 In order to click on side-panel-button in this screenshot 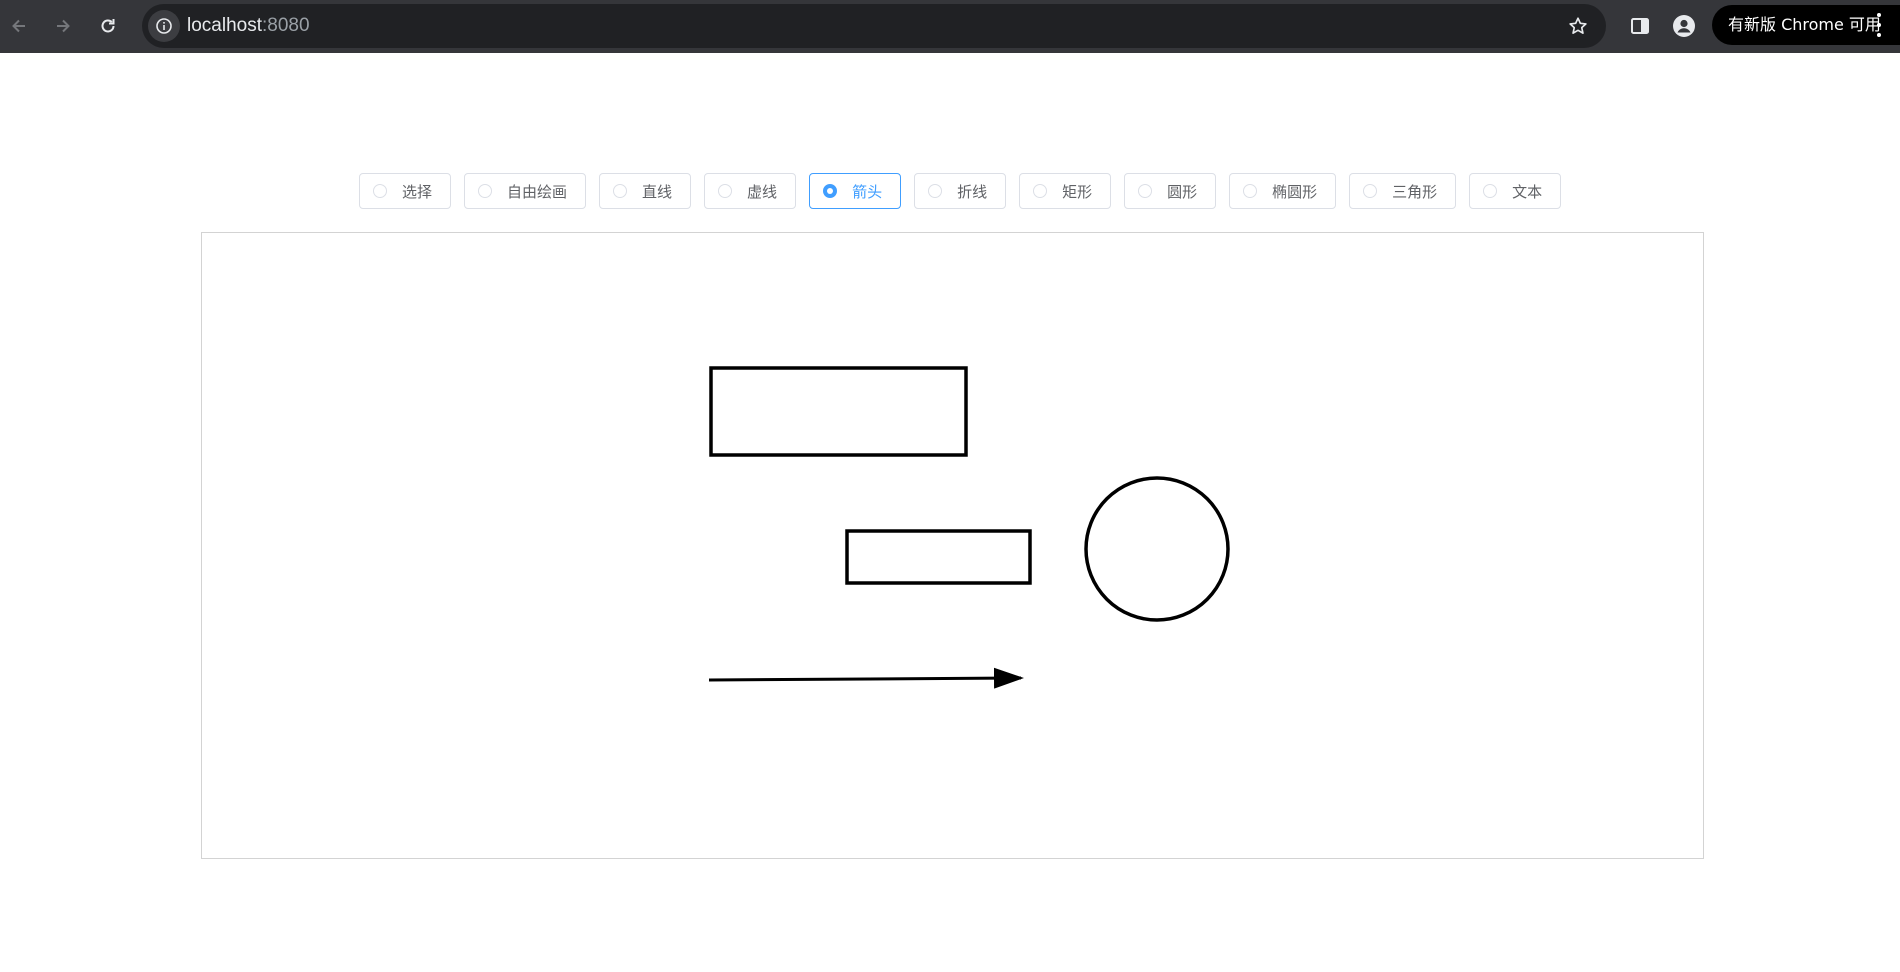, I will do `click(1640, 26)`.